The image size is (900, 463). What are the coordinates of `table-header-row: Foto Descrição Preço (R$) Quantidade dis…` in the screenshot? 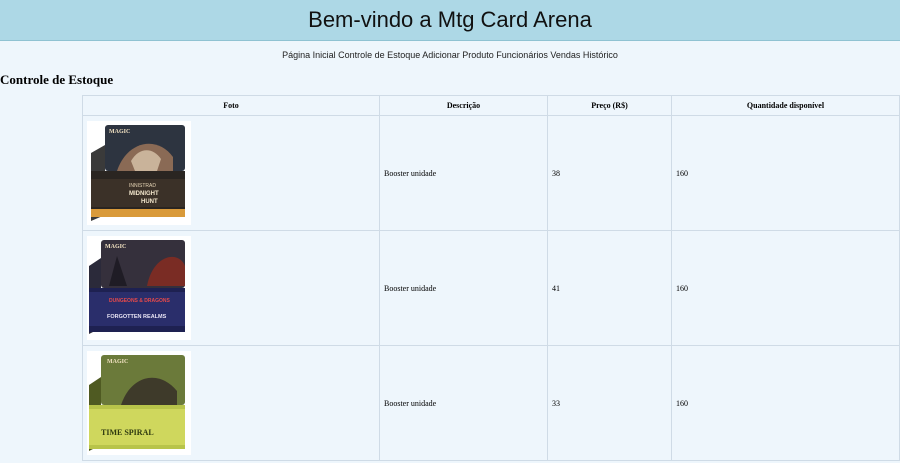 It's located at (491, 105).